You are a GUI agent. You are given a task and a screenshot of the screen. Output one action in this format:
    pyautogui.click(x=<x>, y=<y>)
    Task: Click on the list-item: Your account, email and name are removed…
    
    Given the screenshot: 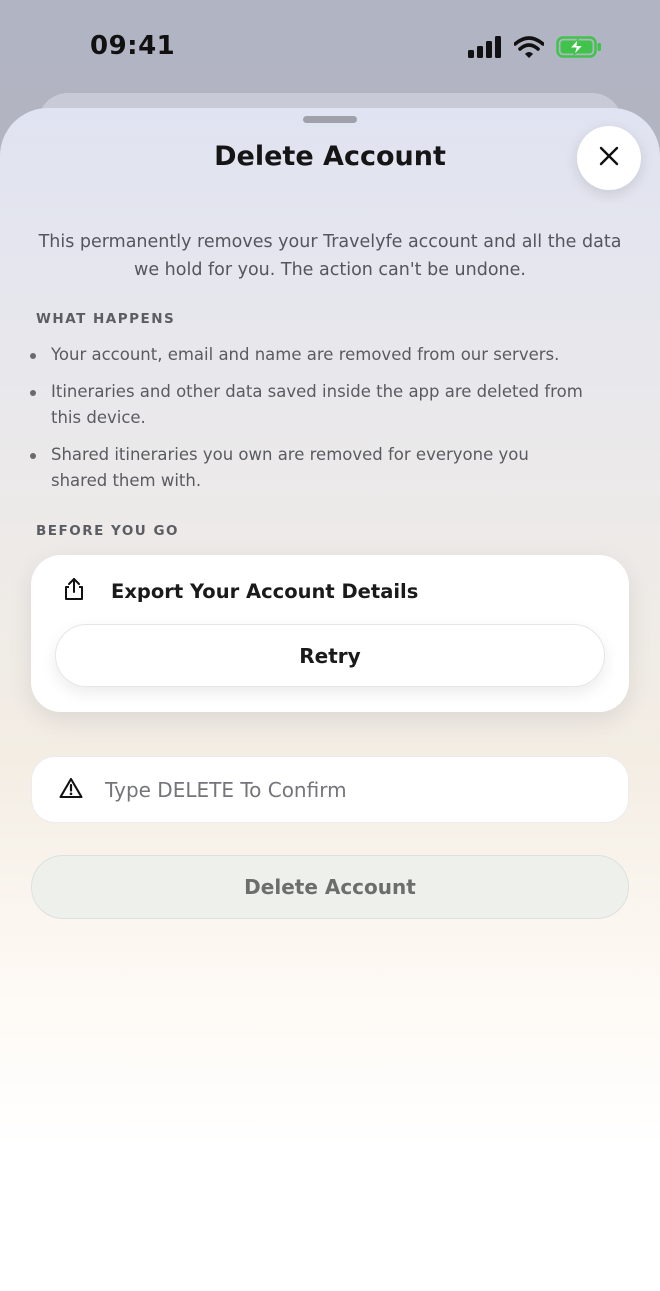 What is the action you would take?
    pyautogui.click(x=310, y=355)
    